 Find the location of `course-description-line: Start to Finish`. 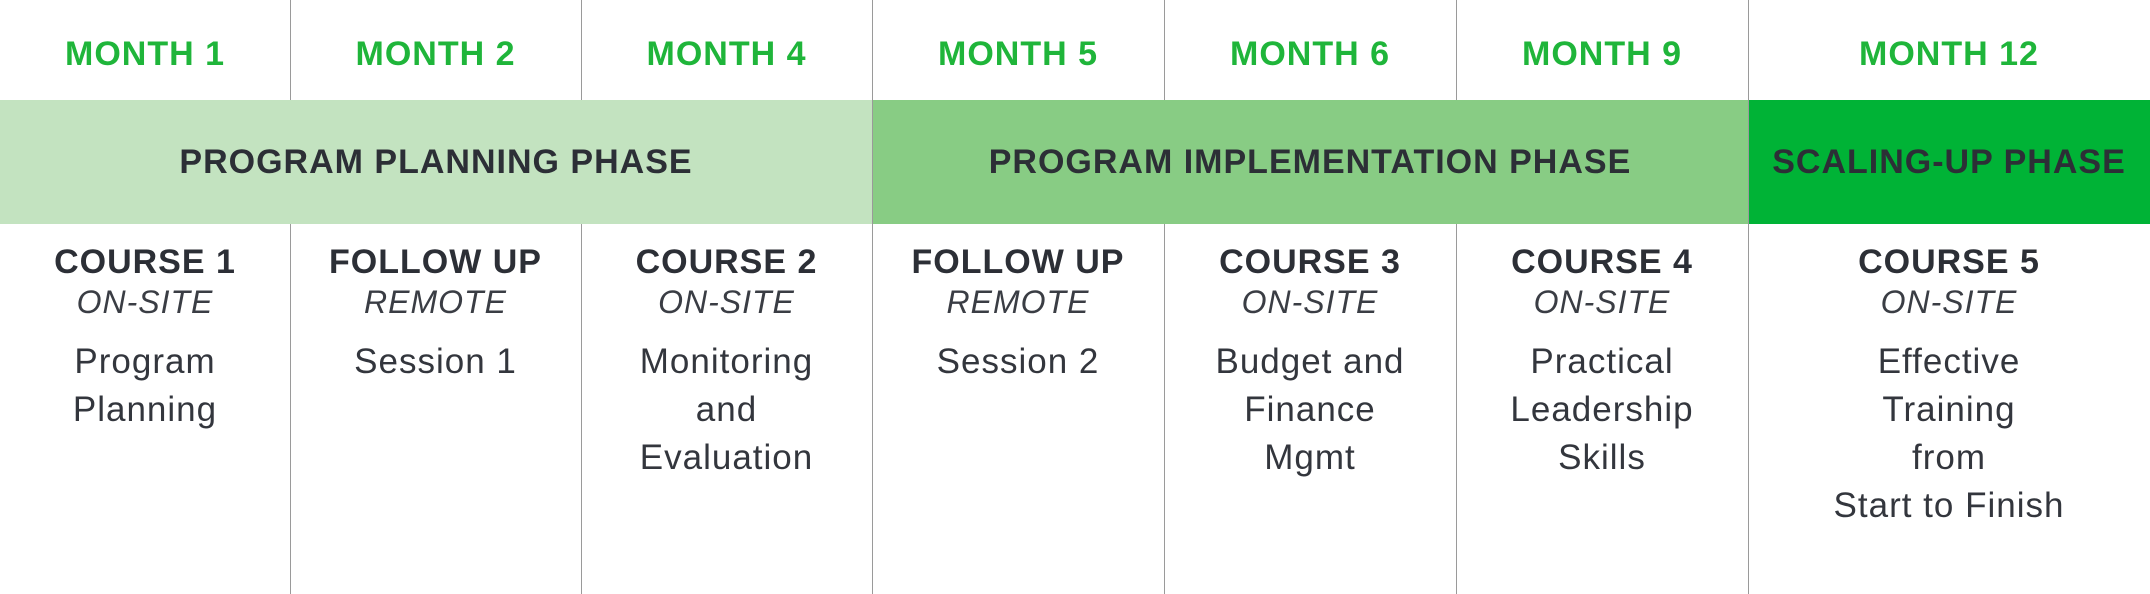

course-description-line: Start to Finish is located at coordinates (1949, 505).